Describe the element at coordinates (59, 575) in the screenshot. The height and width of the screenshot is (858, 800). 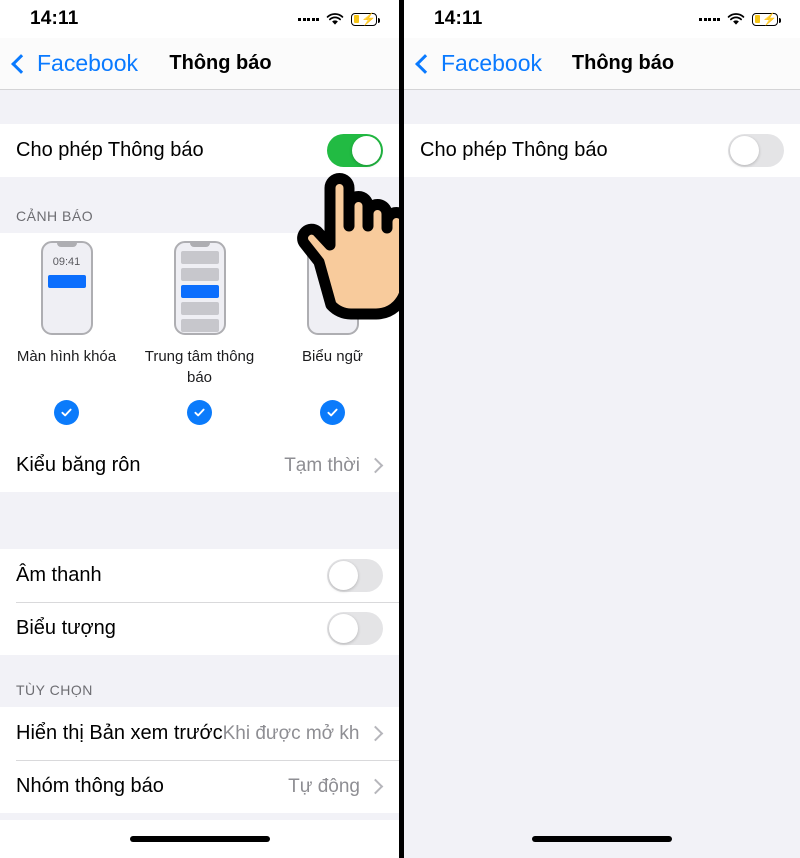
I see `sound-label: Âm thanh` at that location.